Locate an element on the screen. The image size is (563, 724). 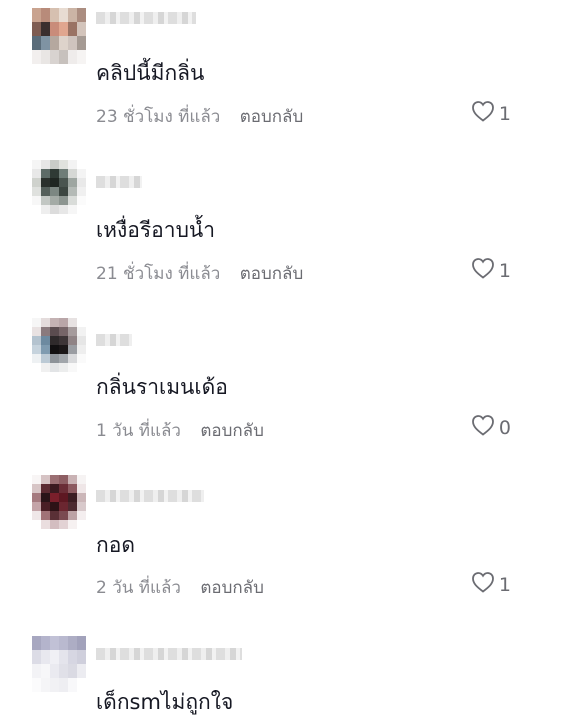
comment-text: คลิปนี้มีกลิ่น is located at coordinates (150, 73).